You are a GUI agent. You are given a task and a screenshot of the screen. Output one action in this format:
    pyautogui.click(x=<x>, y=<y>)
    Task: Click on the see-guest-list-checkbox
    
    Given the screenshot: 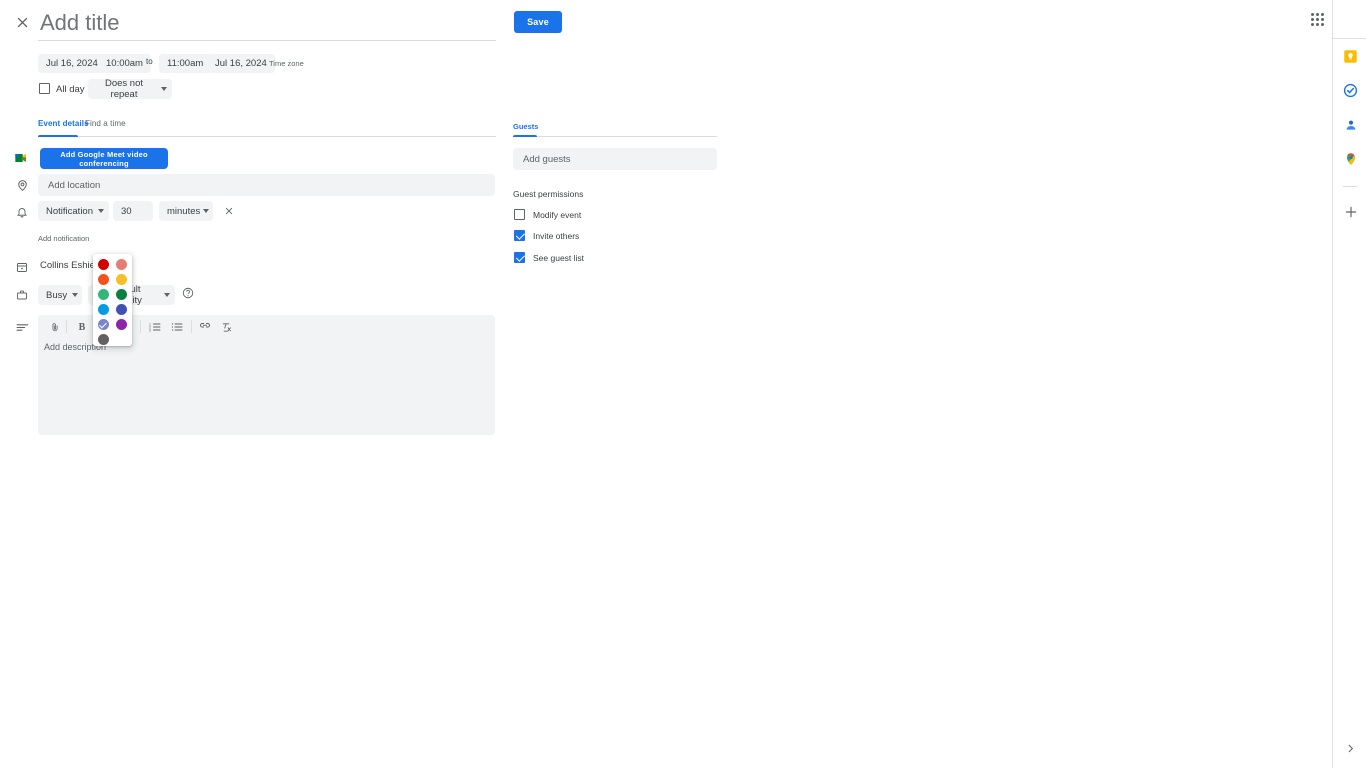 What is the action you would take?
    pyautogui.click(x=519, y=257)
    